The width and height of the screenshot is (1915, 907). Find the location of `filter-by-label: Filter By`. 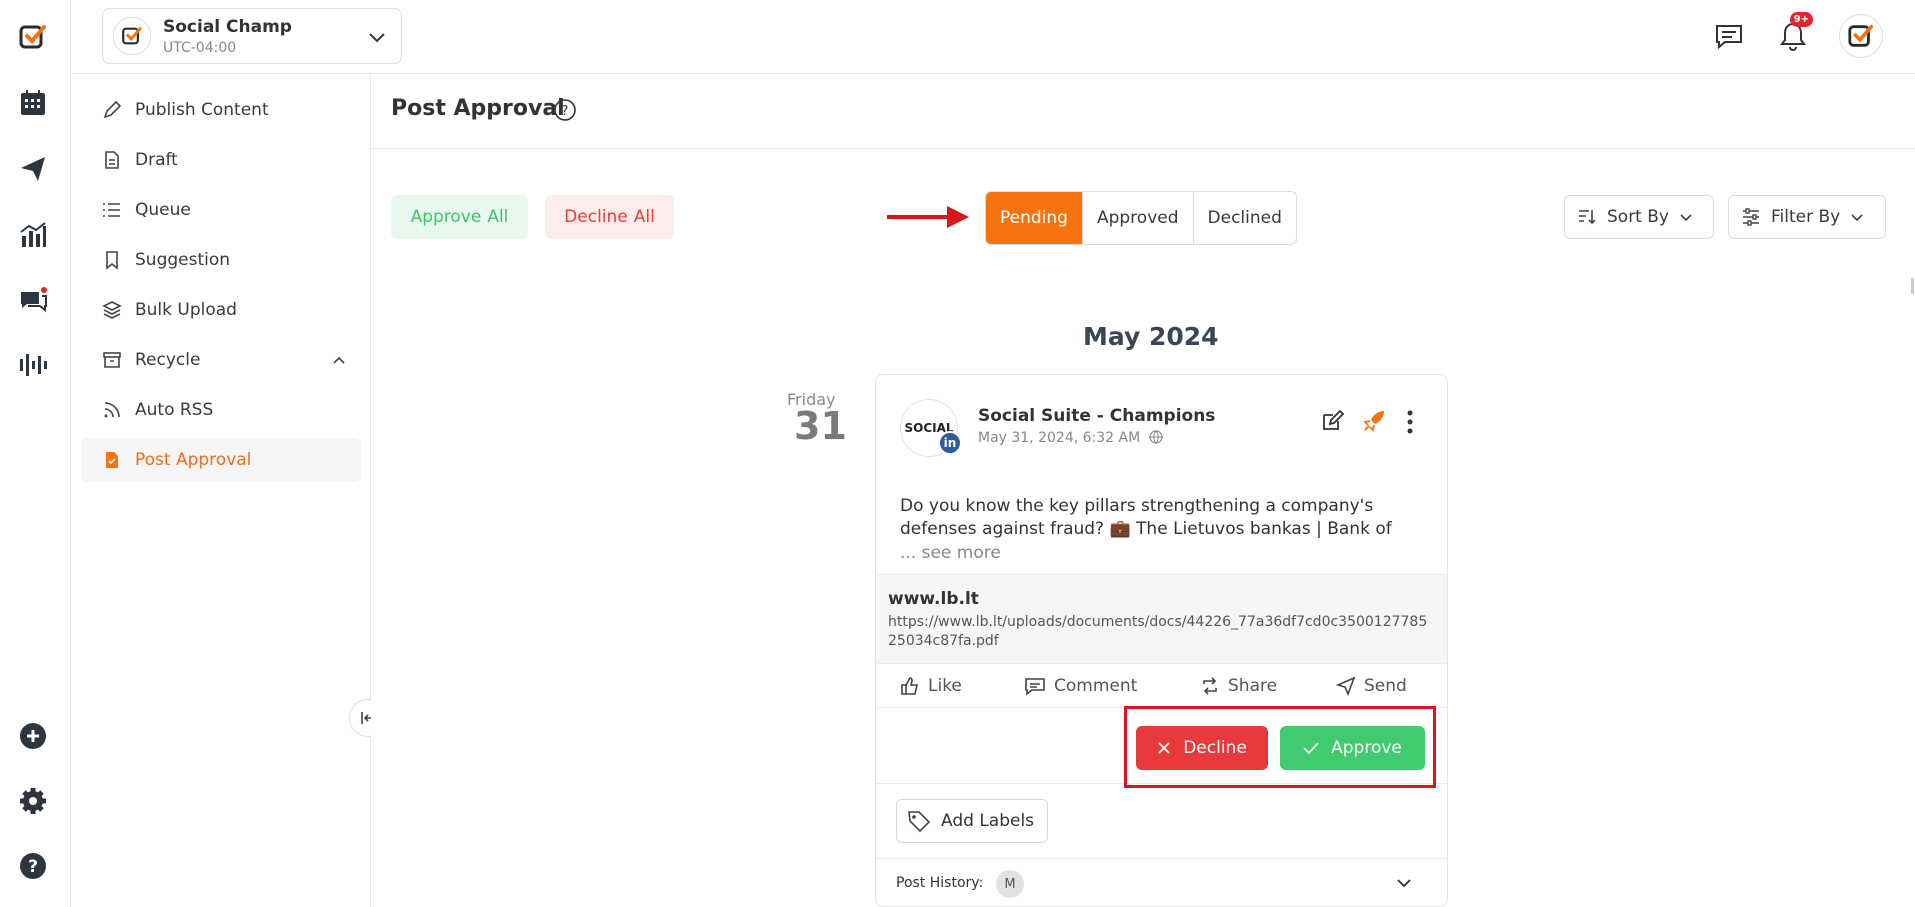

filter-by-label: Filter By is located at coordinates (1806, 217).